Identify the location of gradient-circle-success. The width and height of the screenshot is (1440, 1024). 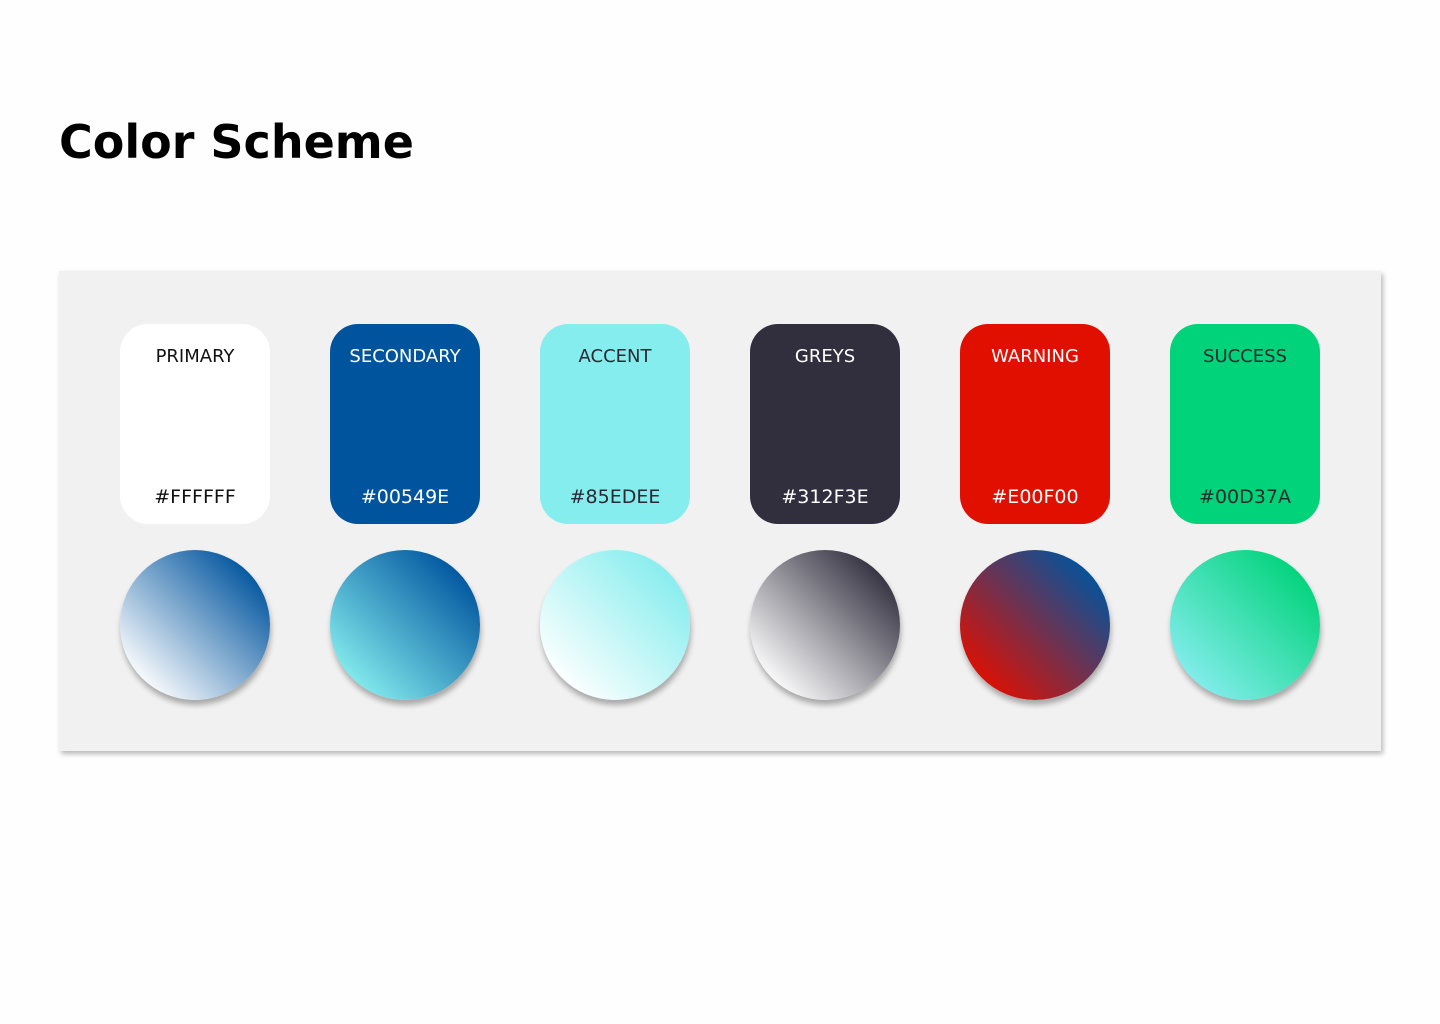
(1245, 625).